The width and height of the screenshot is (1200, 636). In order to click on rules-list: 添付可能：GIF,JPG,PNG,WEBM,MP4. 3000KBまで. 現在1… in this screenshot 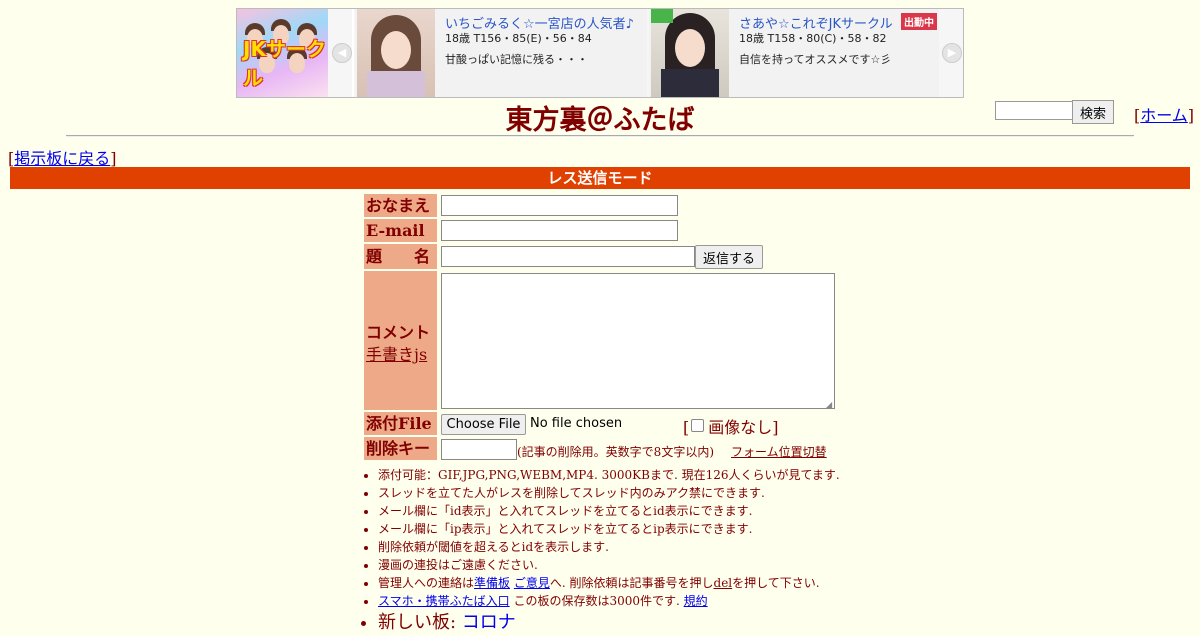, I will do `click(599, 551)`.